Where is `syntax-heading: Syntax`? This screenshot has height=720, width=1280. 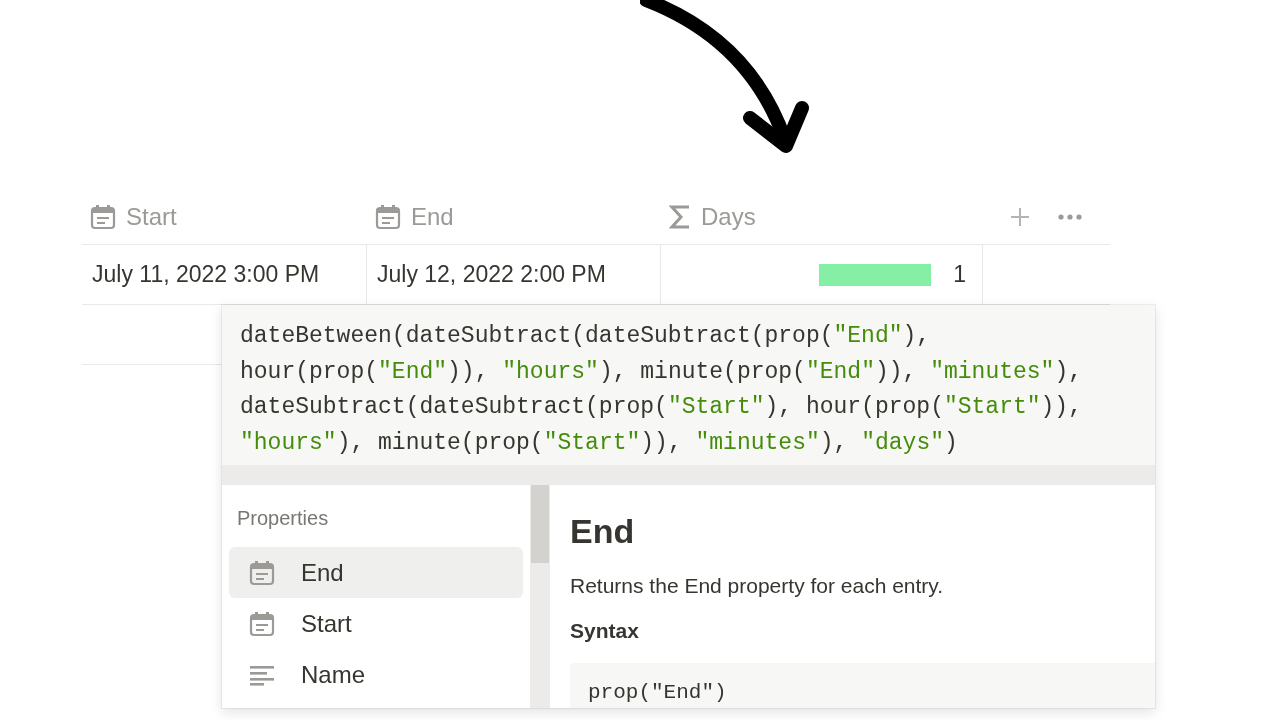
syntax-heading: Syntax is located at coordinates (605, 631).